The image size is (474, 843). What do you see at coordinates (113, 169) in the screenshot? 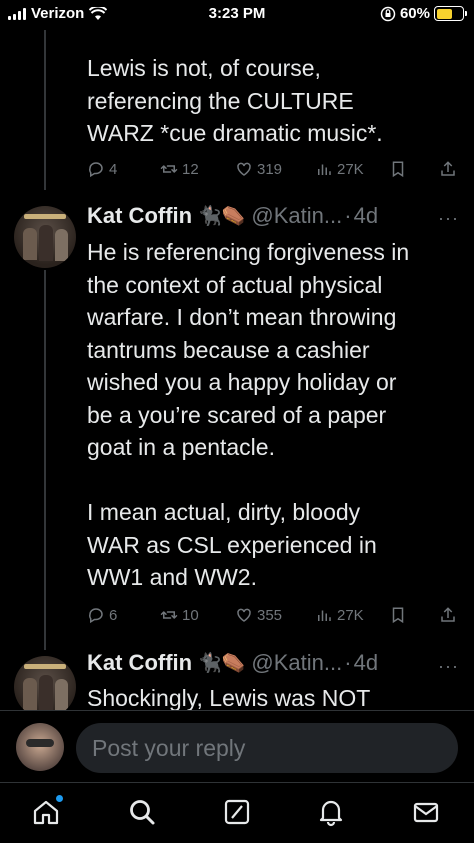
I see `reply-count: 4` at bounding box center [113, 169].